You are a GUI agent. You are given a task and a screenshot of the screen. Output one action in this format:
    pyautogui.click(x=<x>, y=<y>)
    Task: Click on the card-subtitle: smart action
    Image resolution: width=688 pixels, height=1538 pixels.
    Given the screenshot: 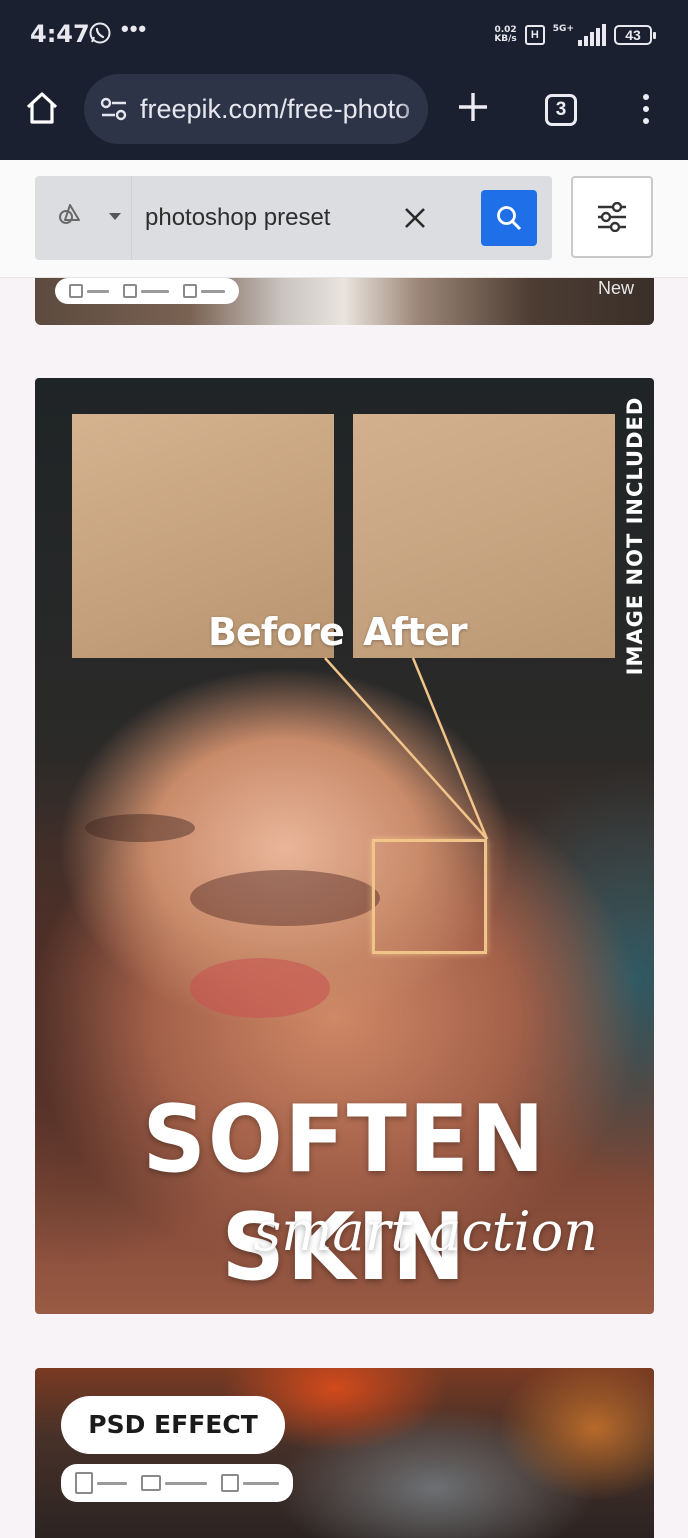 What is the action you would take?
    pyautogui.click(x=426, y=1231)
    